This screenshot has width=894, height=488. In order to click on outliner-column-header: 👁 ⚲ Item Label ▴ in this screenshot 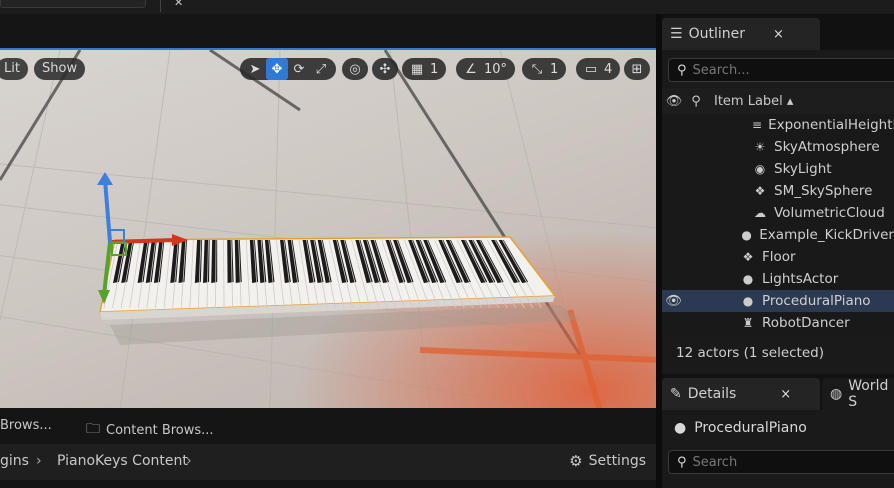, I will do `click(778, 101)`.